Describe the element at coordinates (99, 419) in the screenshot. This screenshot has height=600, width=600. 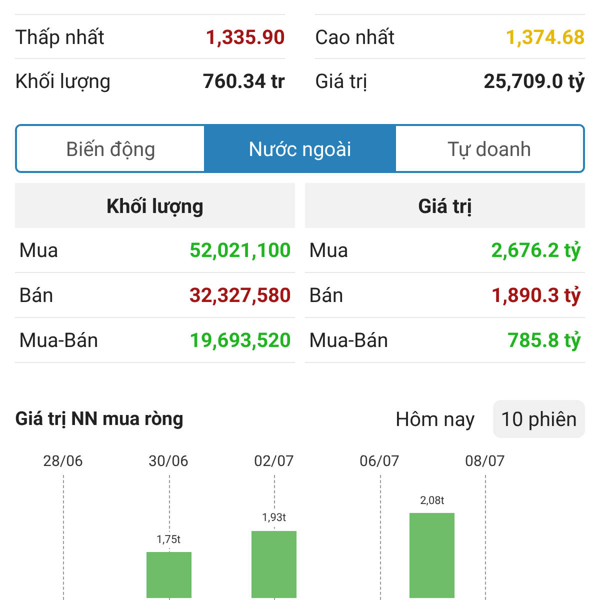
I see `chart-title: Giá trị NN mua ròng` at that location.